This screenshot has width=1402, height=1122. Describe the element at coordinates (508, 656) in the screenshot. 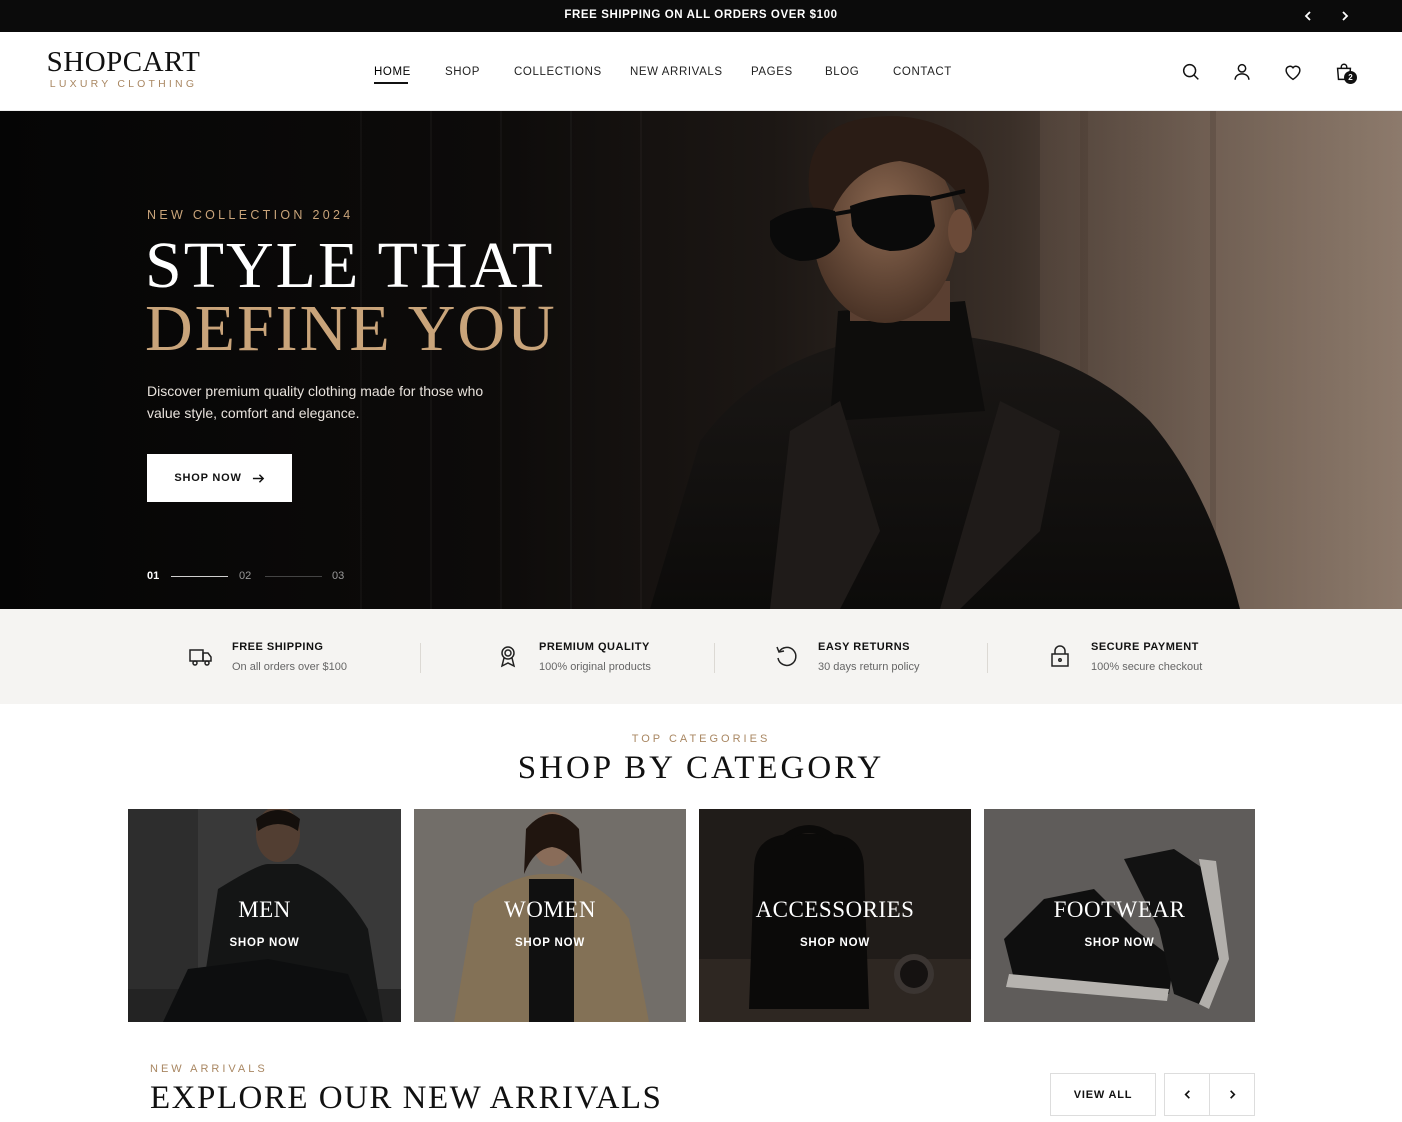

I see `award-icon` at that location.